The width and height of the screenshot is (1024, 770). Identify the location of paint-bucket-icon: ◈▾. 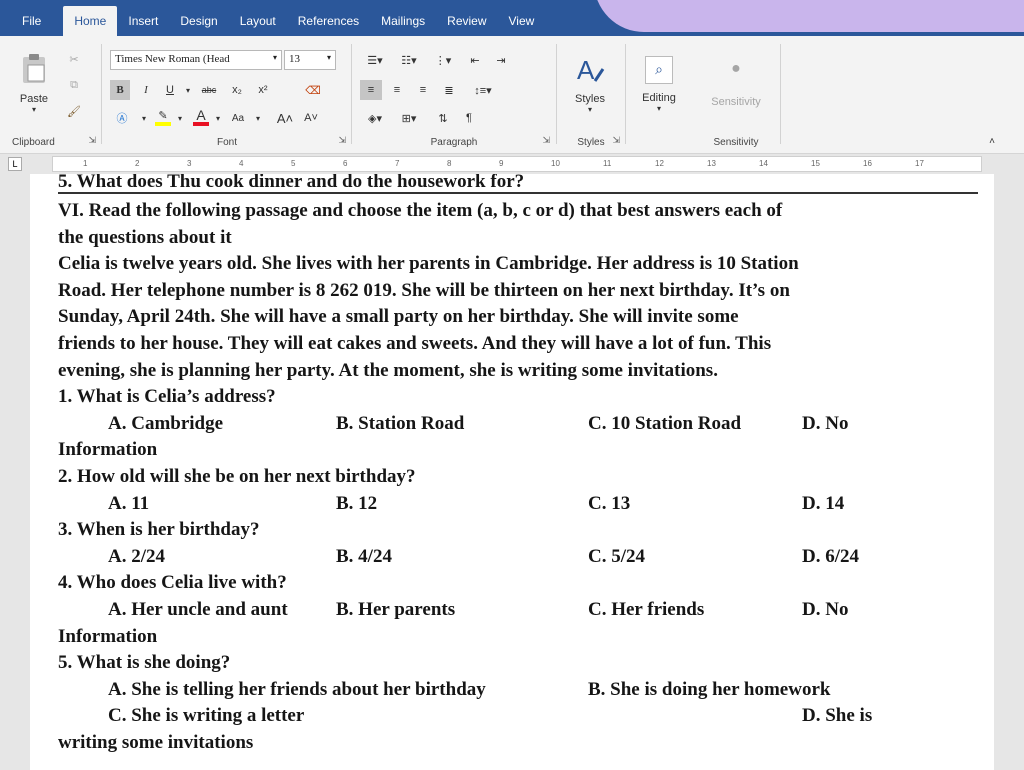
(375, 118).